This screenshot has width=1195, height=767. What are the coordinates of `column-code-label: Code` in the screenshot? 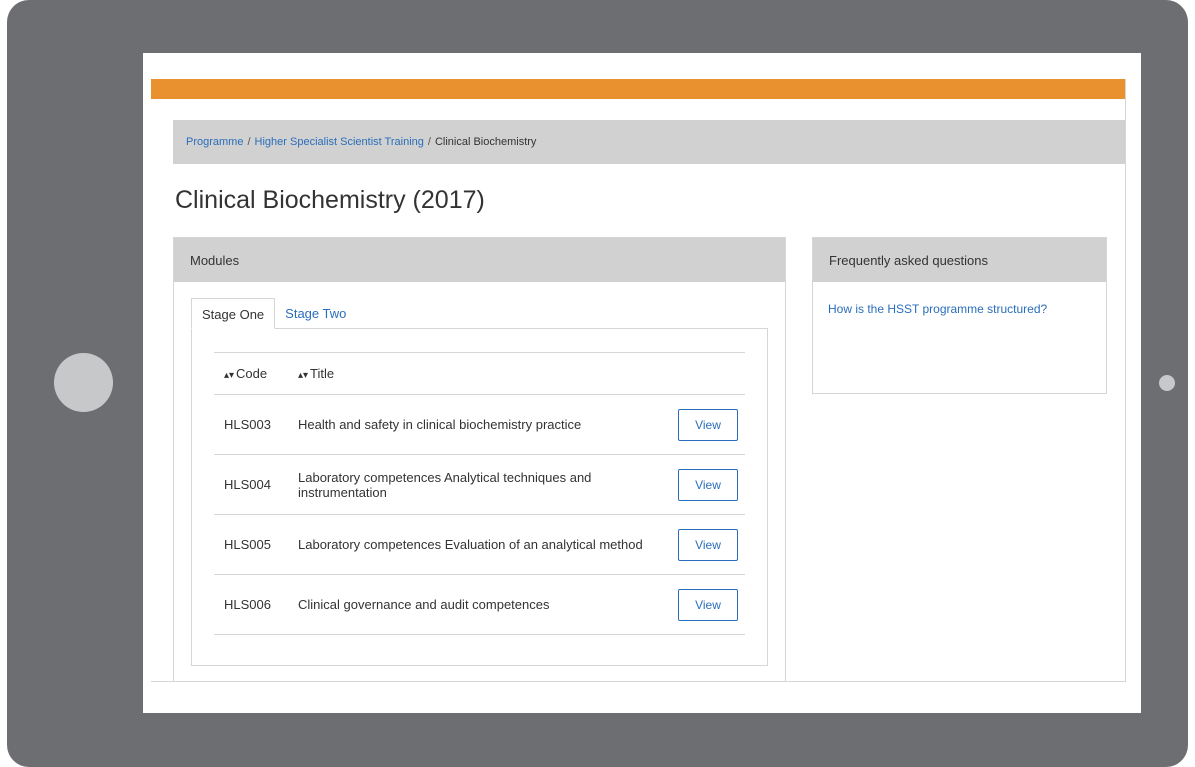 It's located at (252, 373).